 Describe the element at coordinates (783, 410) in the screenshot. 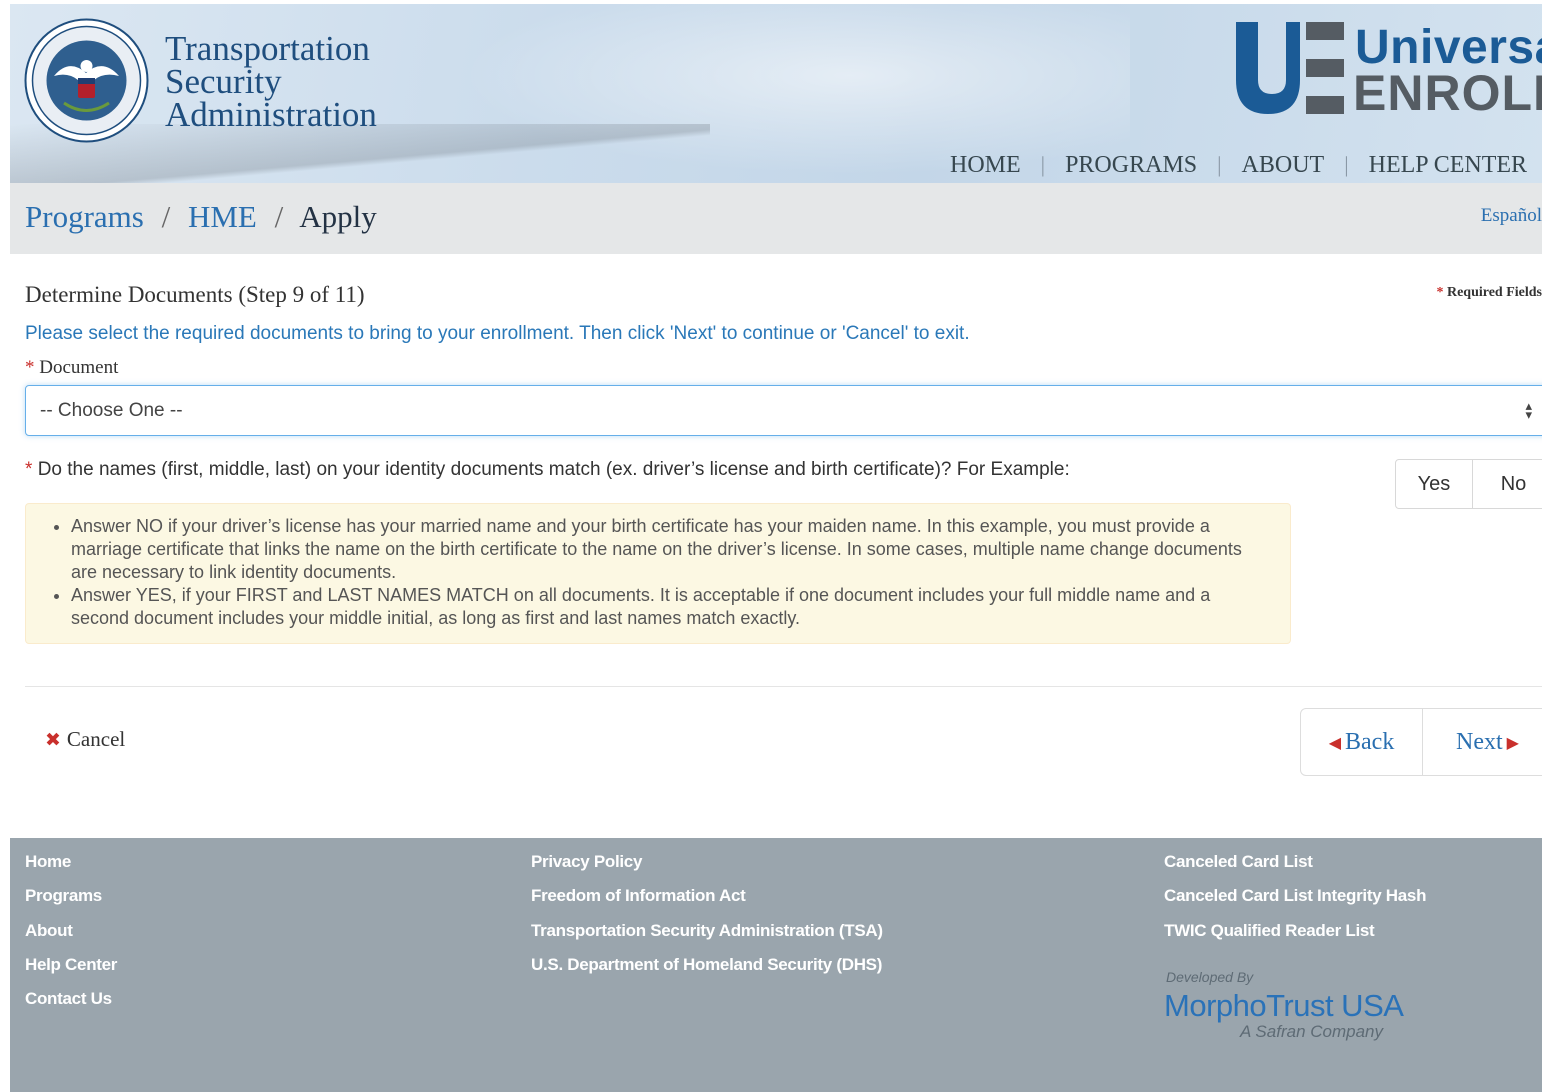

I see `document-select: -- Choose One -- ▴ ▾` at that location.